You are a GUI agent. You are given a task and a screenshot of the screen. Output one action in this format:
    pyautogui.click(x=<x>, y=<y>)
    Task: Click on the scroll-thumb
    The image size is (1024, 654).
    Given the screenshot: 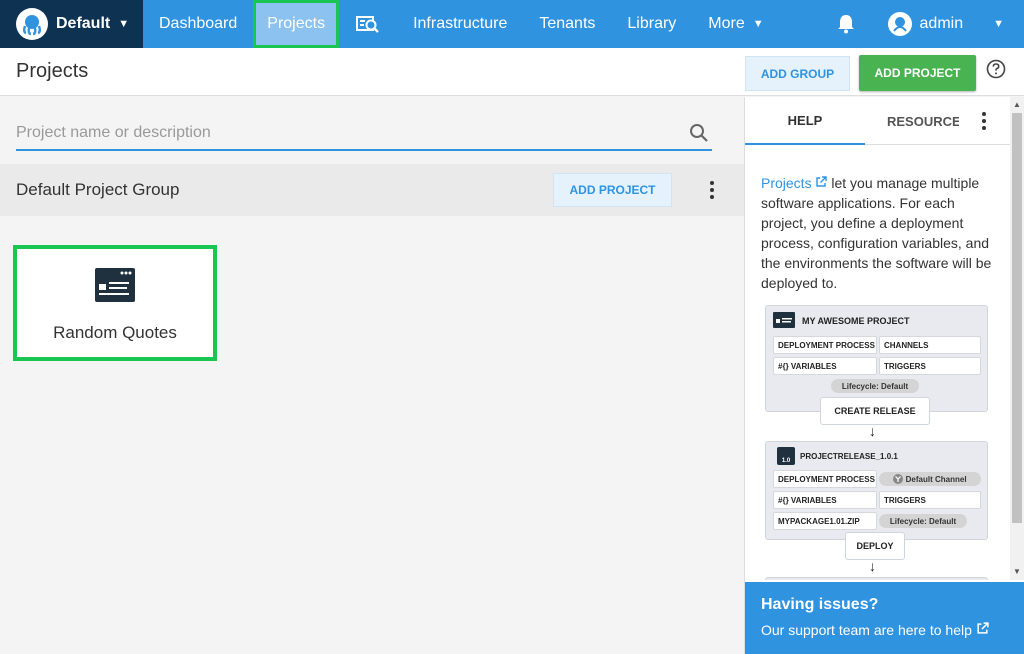 What is the action you would take?
    pyautogui.click(x=1017, y=318)
    